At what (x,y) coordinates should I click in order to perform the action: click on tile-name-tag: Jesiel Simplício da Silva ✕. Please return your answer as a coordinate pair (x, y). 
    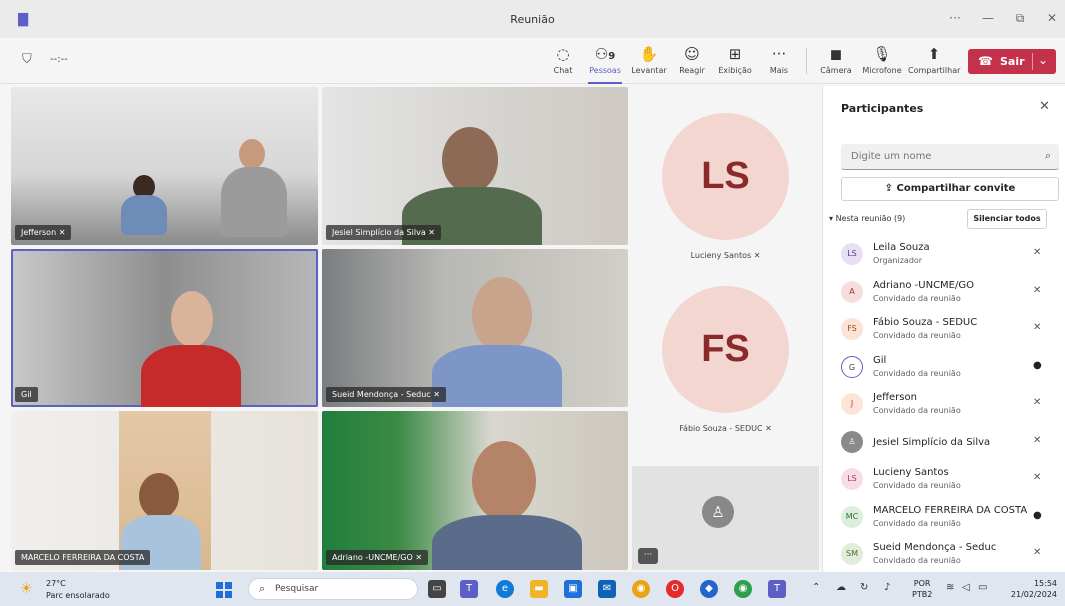
    Looking at the image, I should click on (383, 232).